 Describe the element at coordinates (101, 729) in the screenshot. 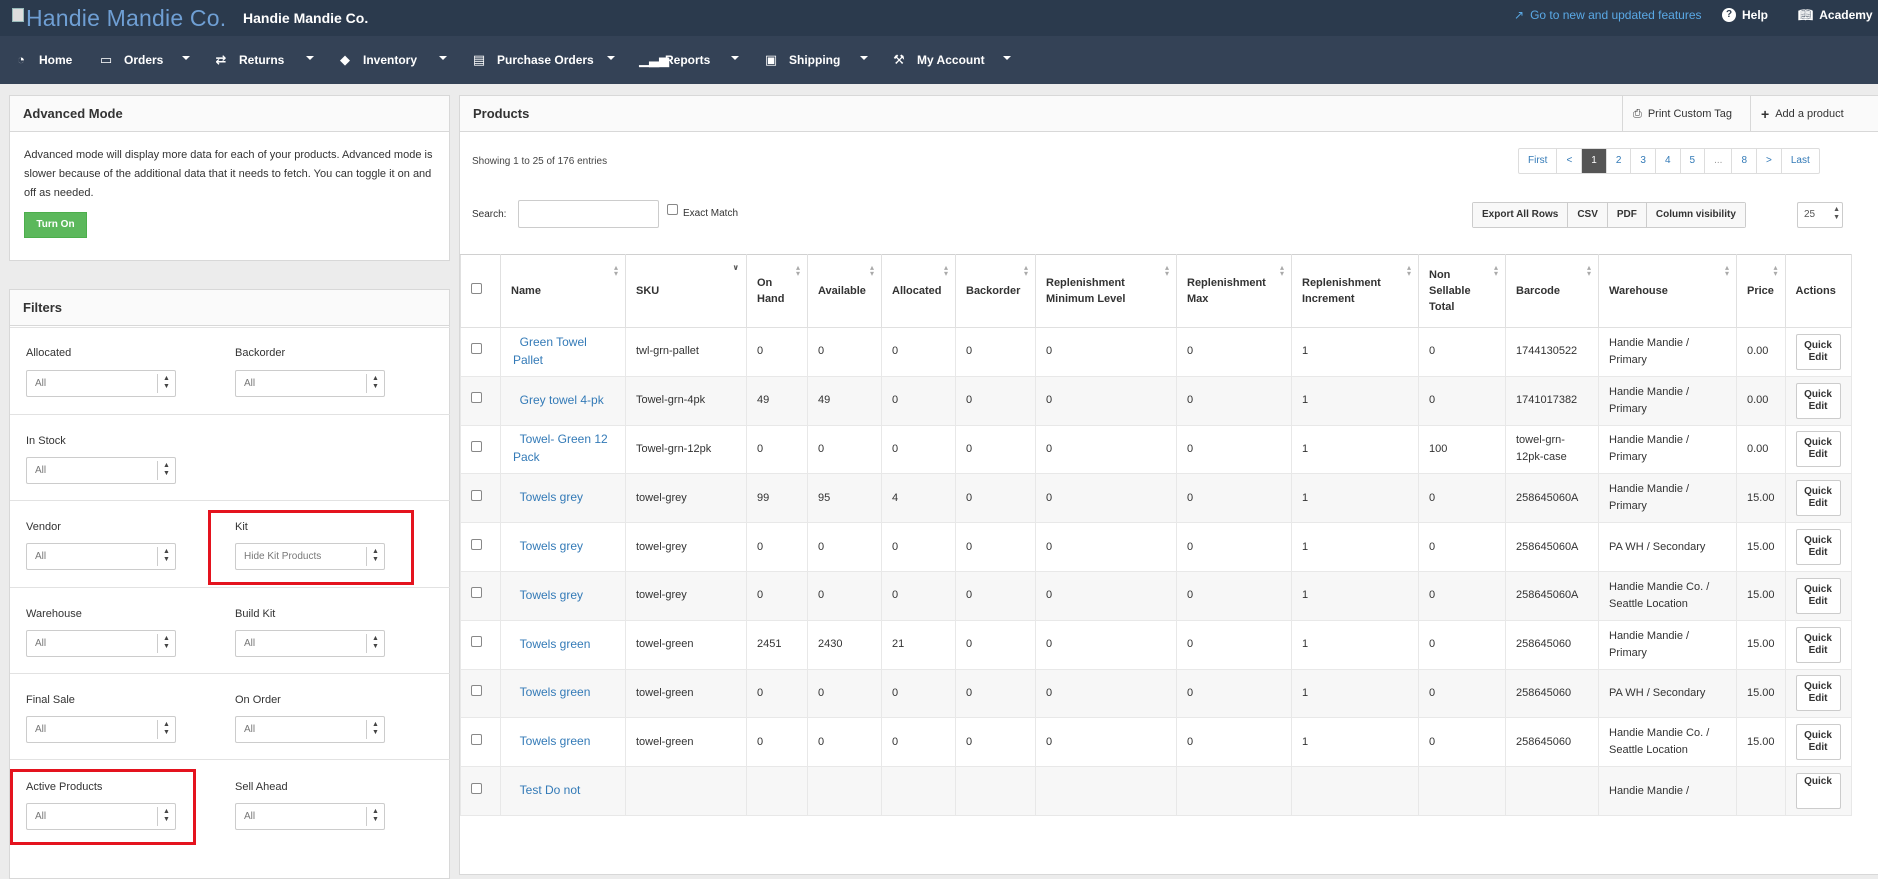

I see `final-sale-select: All ▲ ▼` at that location.